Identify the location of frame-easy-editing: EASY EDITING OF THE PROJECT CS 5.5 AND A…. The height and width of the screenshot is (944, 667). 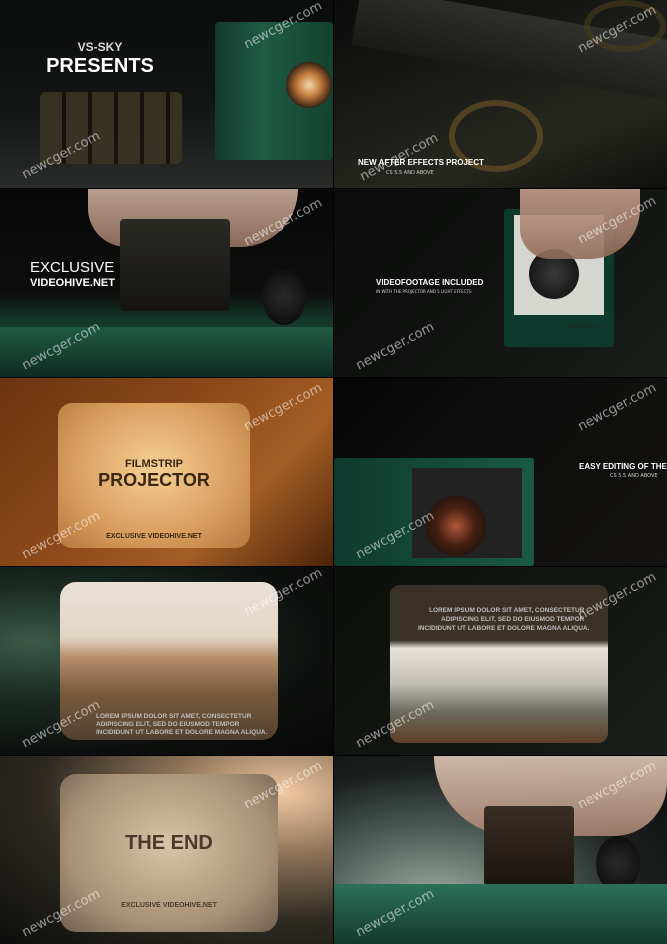
(500, 472).